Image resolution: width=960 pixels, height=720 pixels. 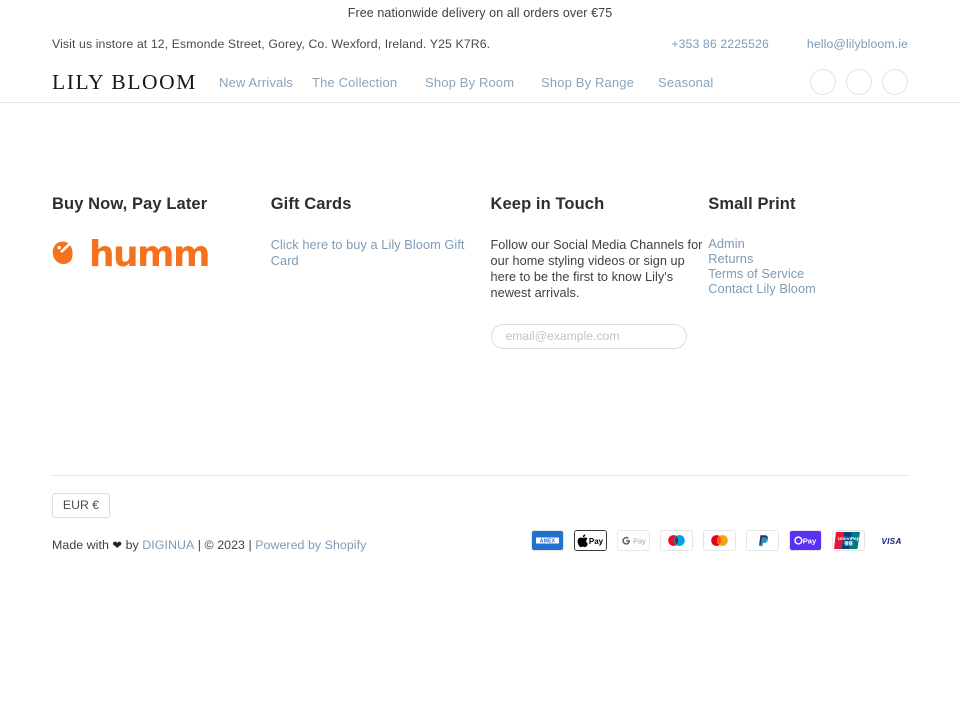 What do you see at coordinates (762, 540) in the screenshot?
I see `paypal-icon` at bounding box center [762, 540].